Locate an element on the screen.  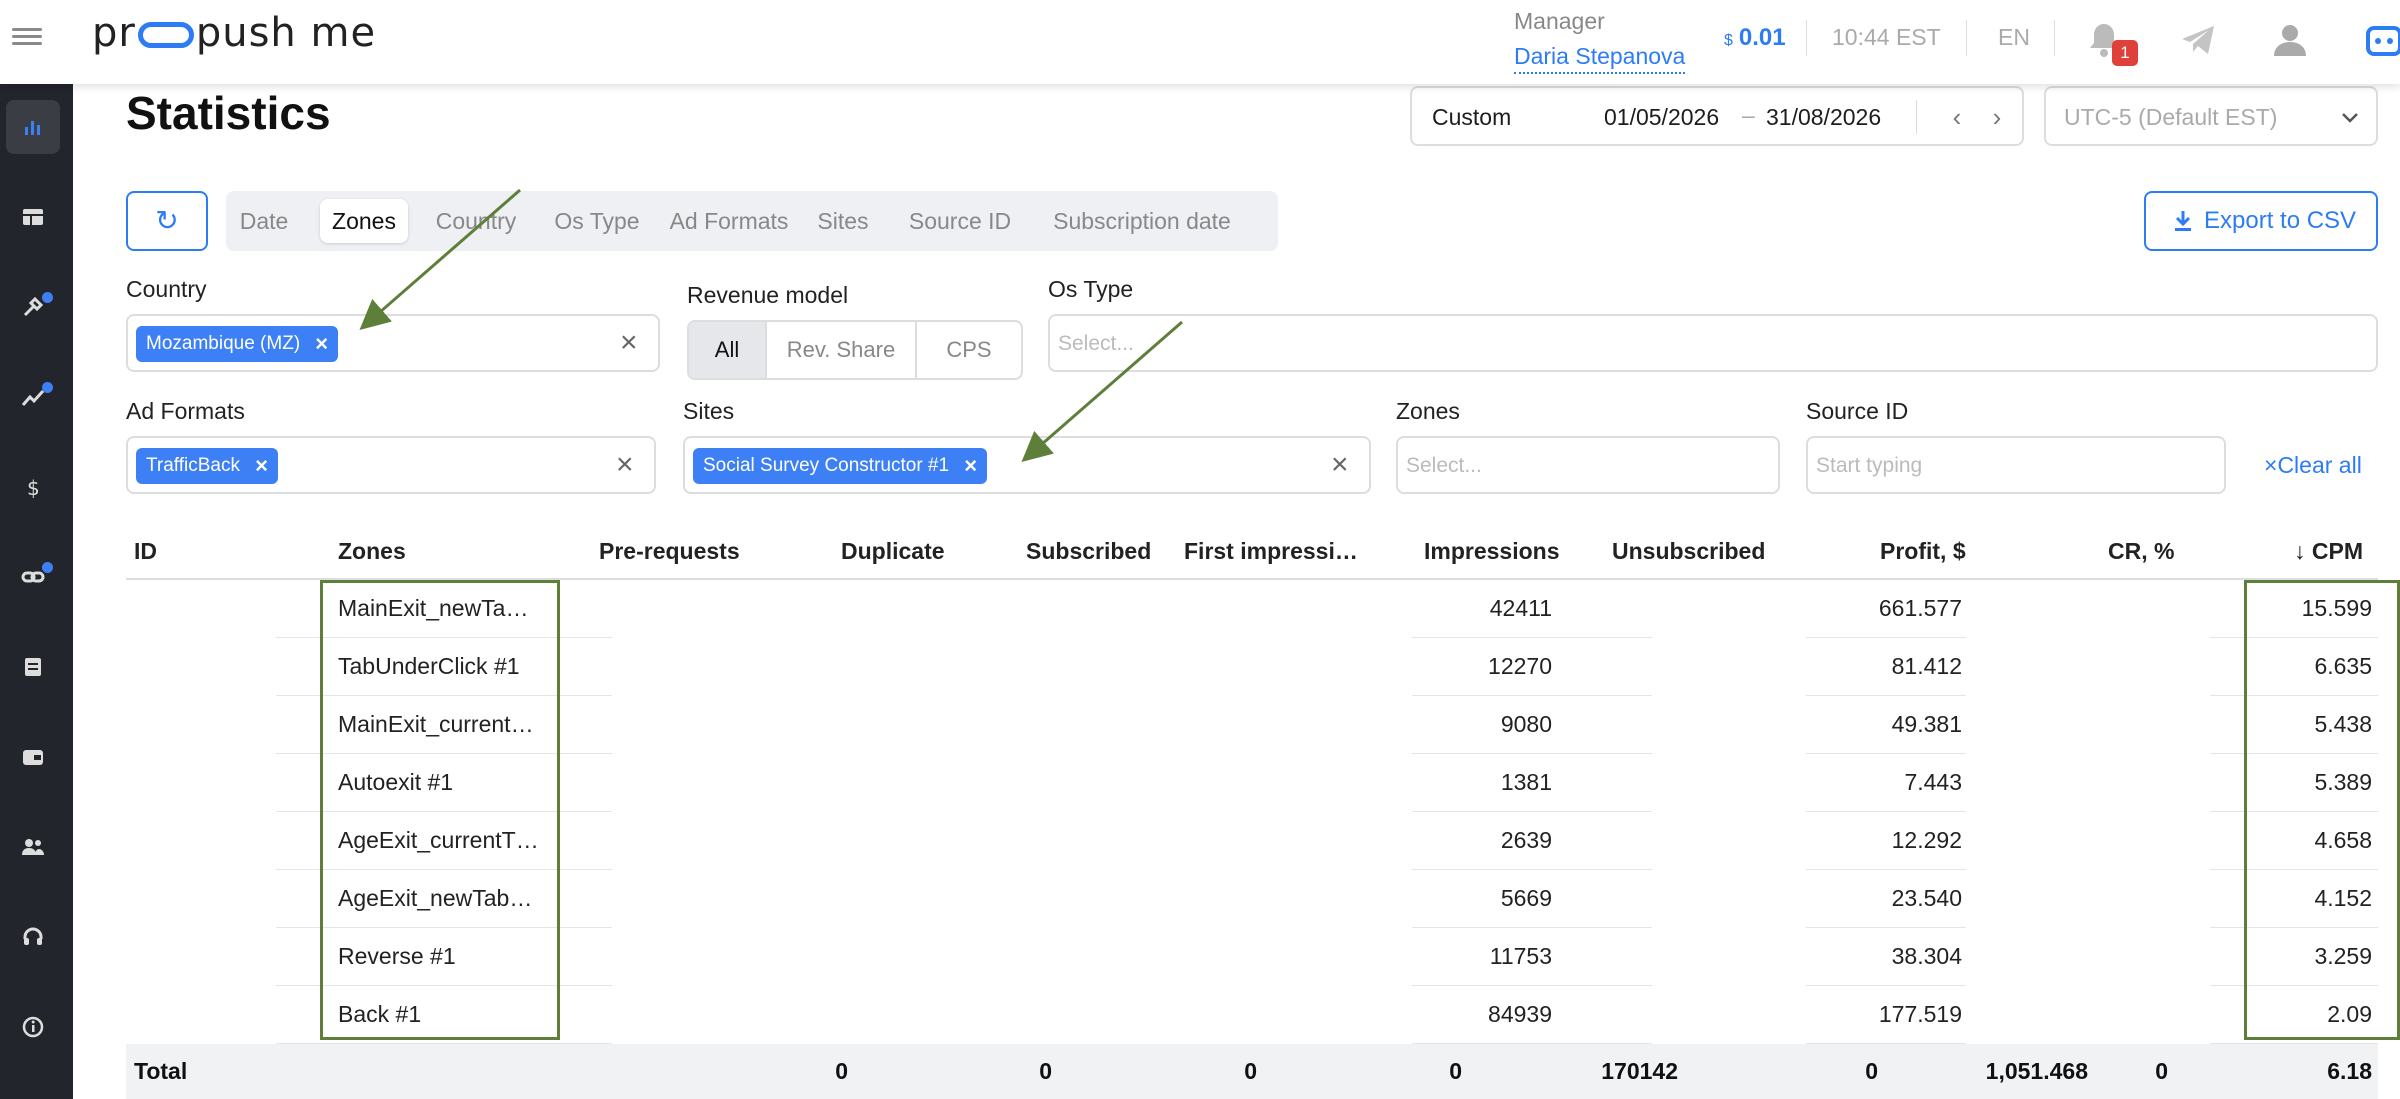
chevron-right-icon: › is located at coordinates (1997, 117).